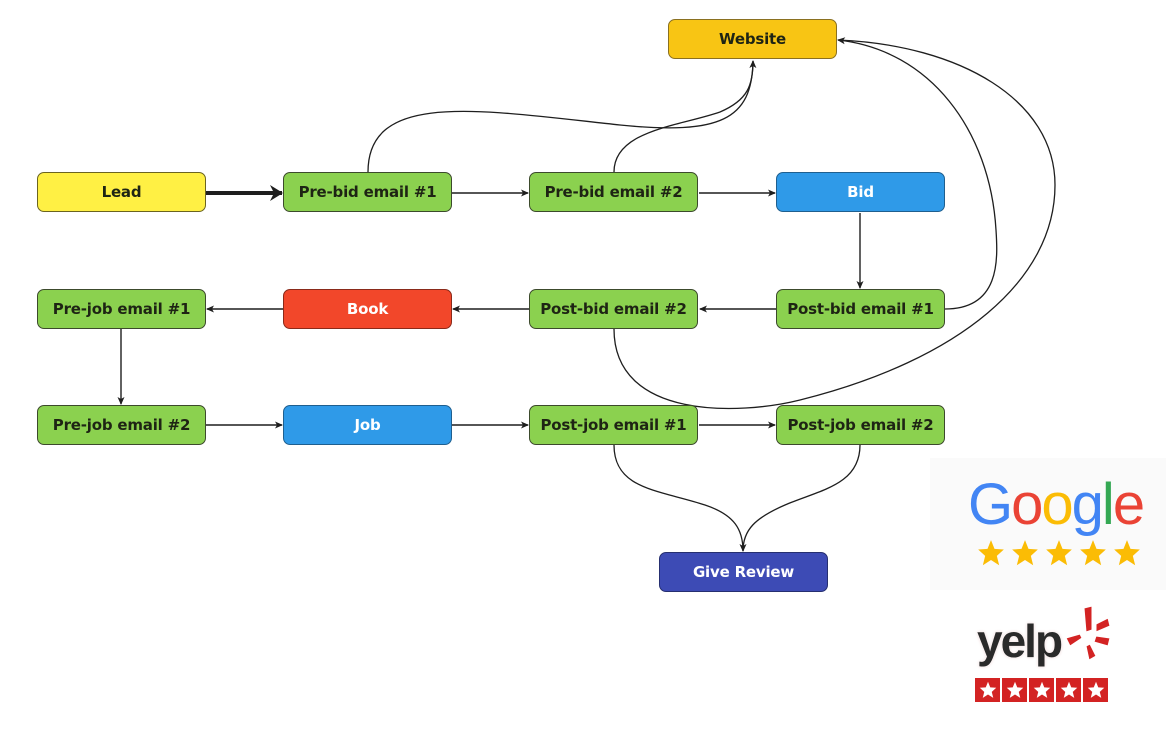 This screenshot has width=1166, height=734. What do you see at coordinates (1108, 504) in the screenshot?
I see `google-letter: l` at bounding box center [1108, 504].